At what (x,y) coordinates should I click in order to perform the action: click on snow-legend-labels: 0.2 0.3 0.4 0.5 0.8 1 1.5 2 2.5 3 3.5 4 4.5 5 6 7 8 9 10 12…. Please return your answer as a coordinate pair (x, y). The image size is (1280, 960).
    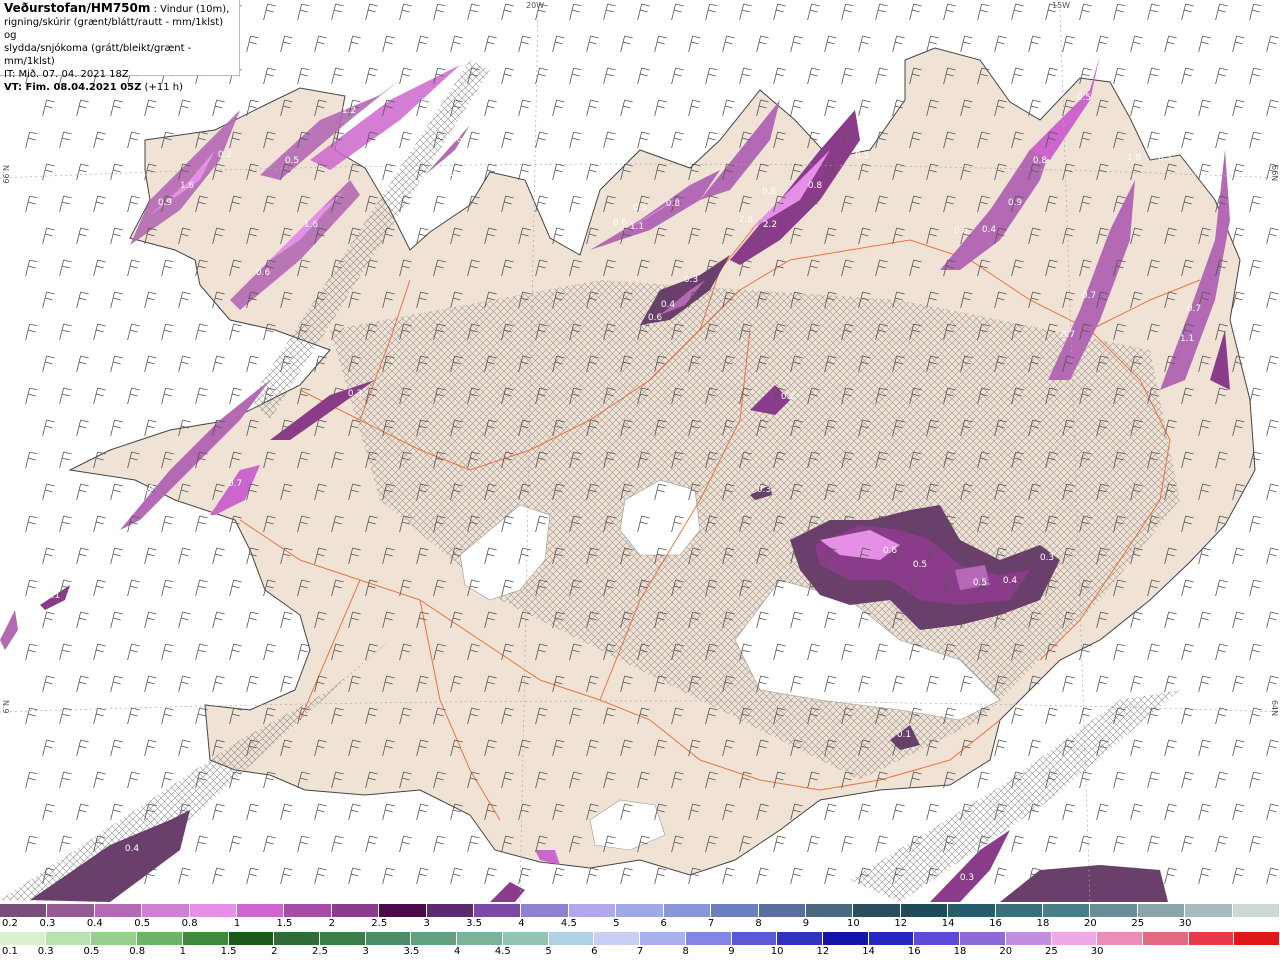
    Looking at the image, I should click on (640, 925).